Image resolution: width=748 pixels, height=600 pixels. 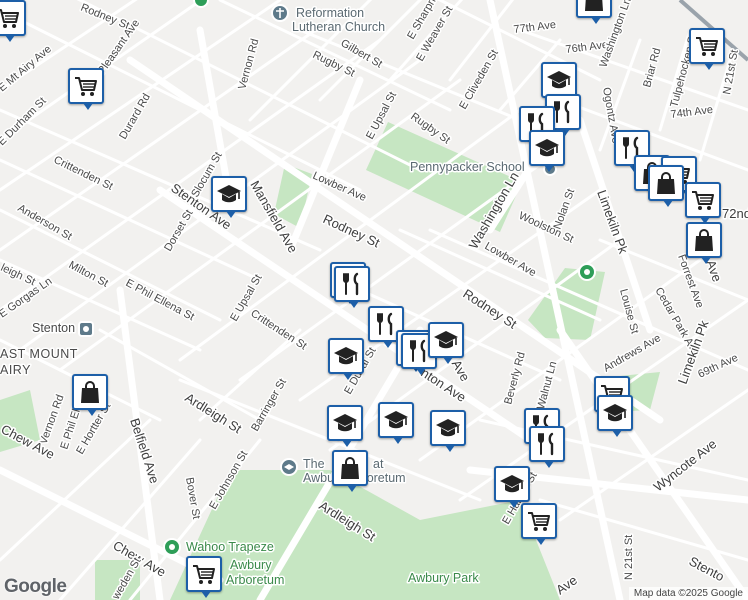 I want to click on place-label-awbury-park: Awbury Park, so click(x=443, y=578).